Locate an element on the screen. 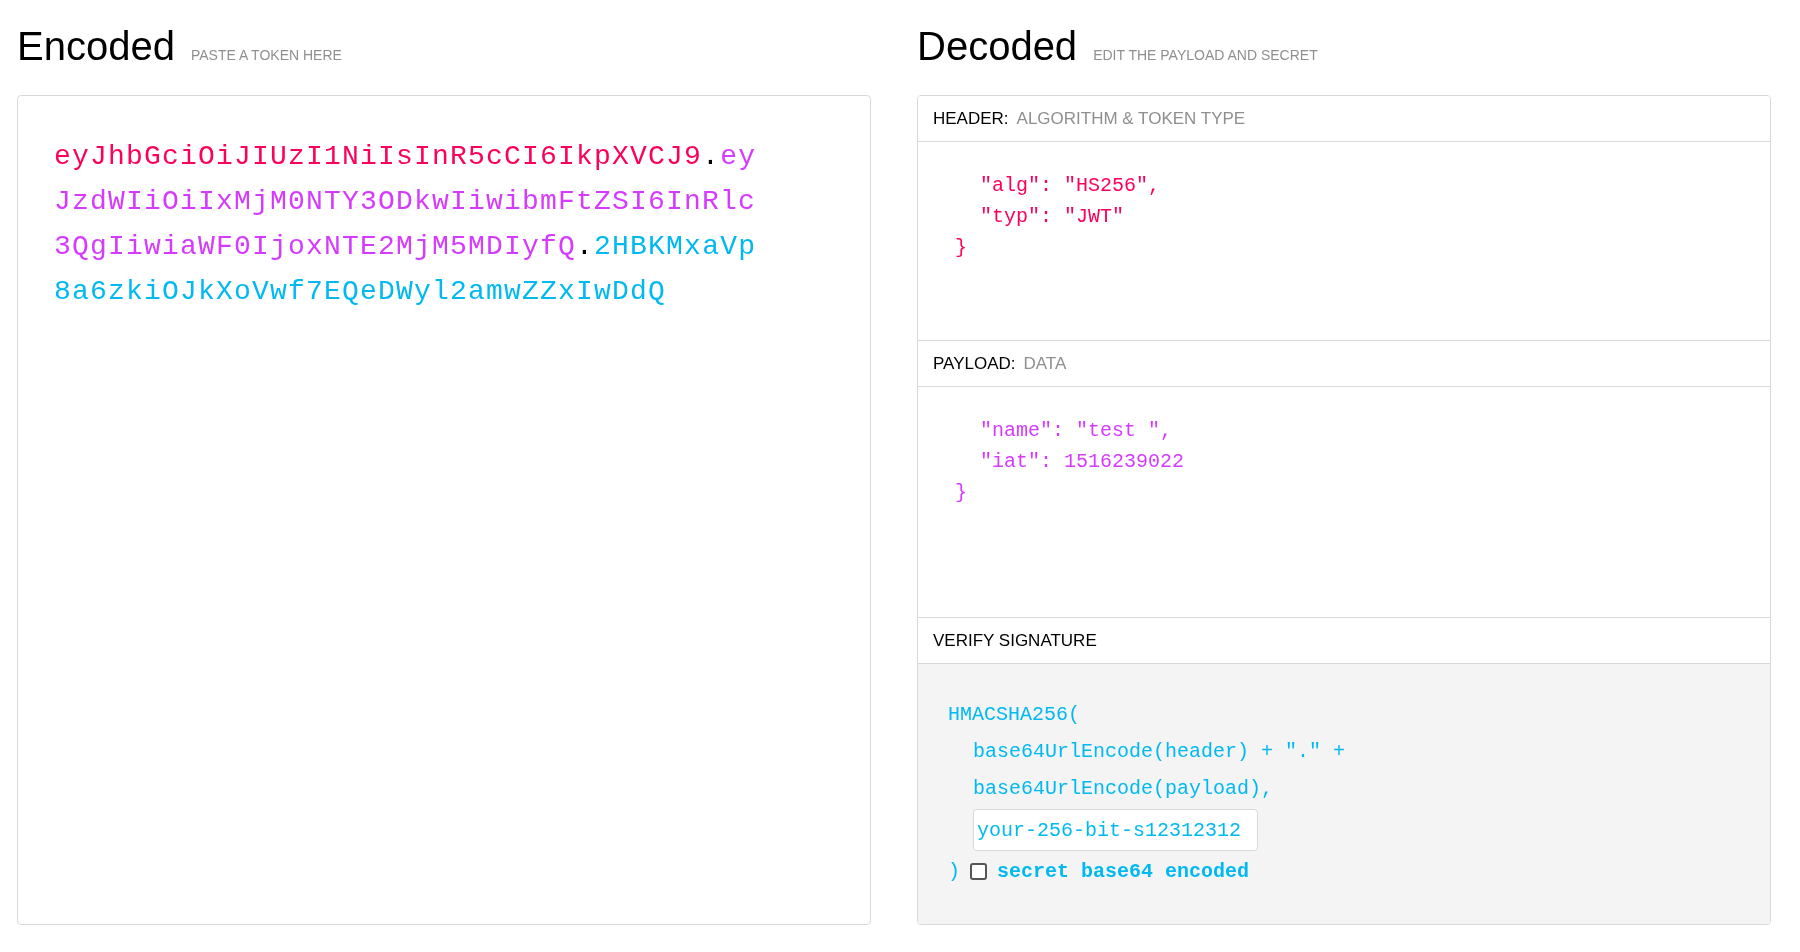 This screenshot has height=952, width=1800. token-line: JzdWIiOiIxMjM0NTY3ODkwIiwibmFtZSI6InRlc is located at coordinates (405, 202).